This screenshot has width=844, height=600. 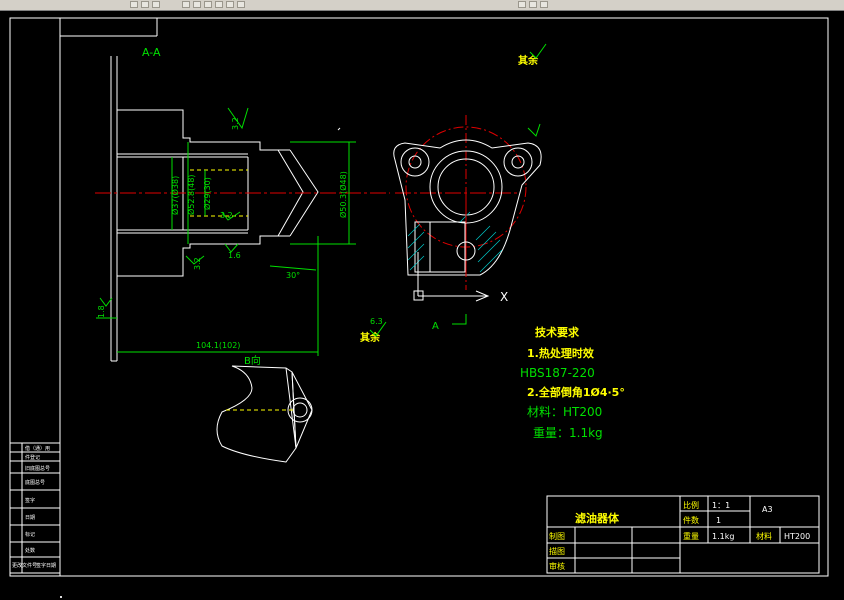 What do you see at coordinates (235, 123) in the screenshot?
I see `roughness-3-2-top: 3.2` at bounding box center [235, 123].